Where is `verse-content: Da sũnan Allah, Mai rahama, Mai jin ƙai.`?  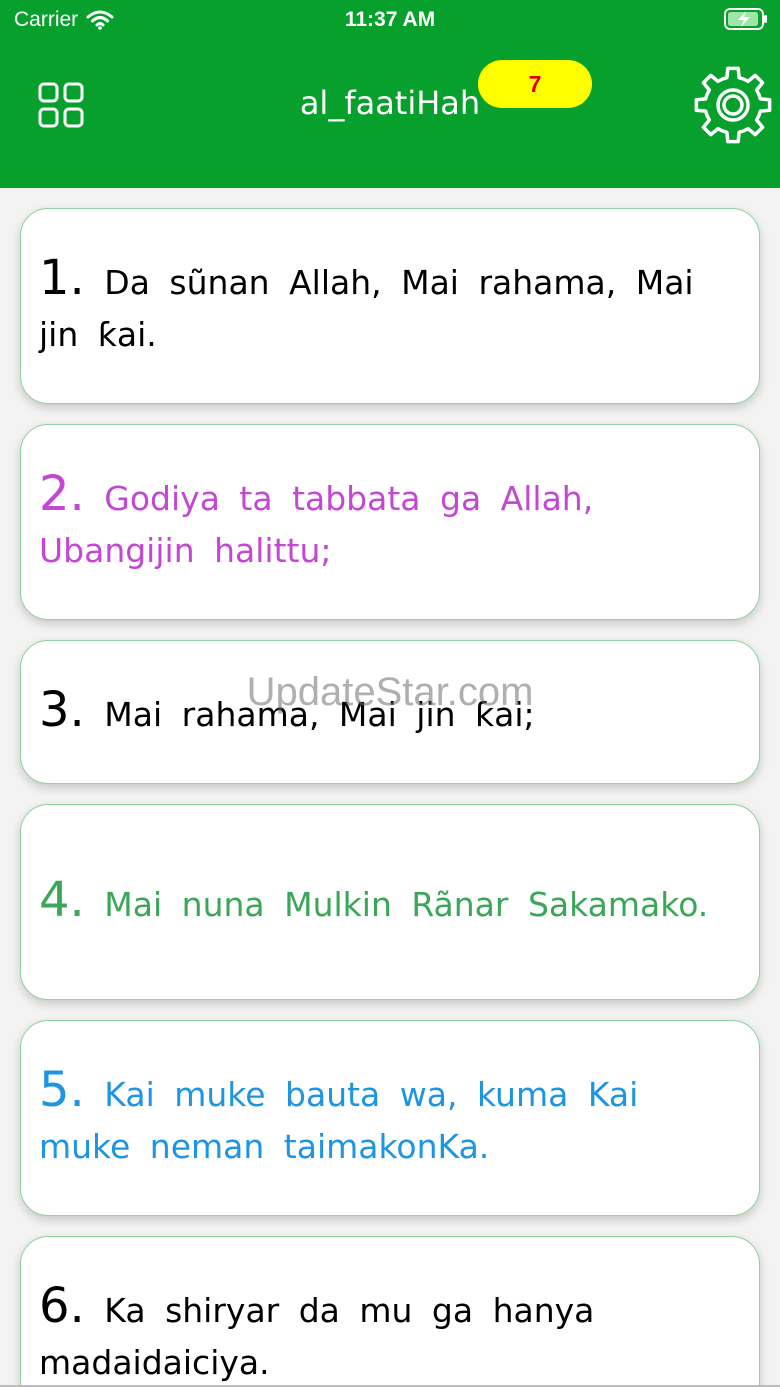 verse-content: Da sũnan Allah, Mai rahama, Mai jin ƙai. is located at coordinates (366, 308).